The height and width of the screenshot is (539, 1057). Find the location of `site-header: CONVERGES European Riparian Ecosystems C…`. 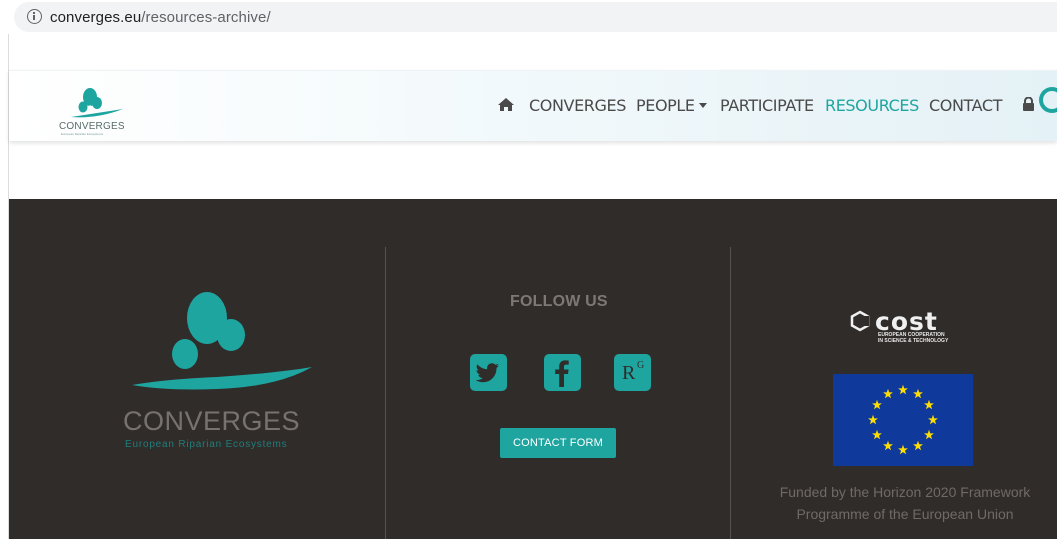

site-header: CONVERGES European Riparian Ecosystems C… is located at coordinates (533, 105).